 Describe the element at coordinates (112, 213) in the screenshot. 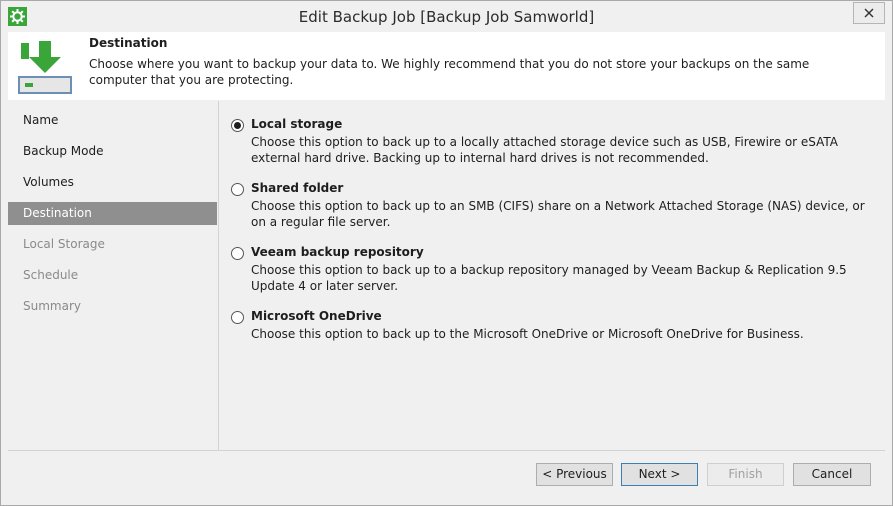

I see `sidebar-item-destination: Destination` at that location.